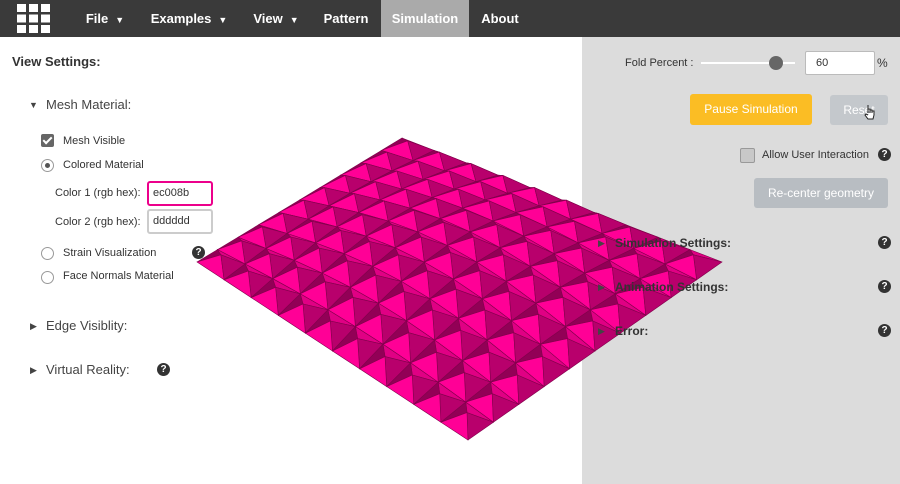  What do you see at coordinates (180, 221) in the screenshot?
I see `color2-input: dddddd` at bounding box center [180, 221].